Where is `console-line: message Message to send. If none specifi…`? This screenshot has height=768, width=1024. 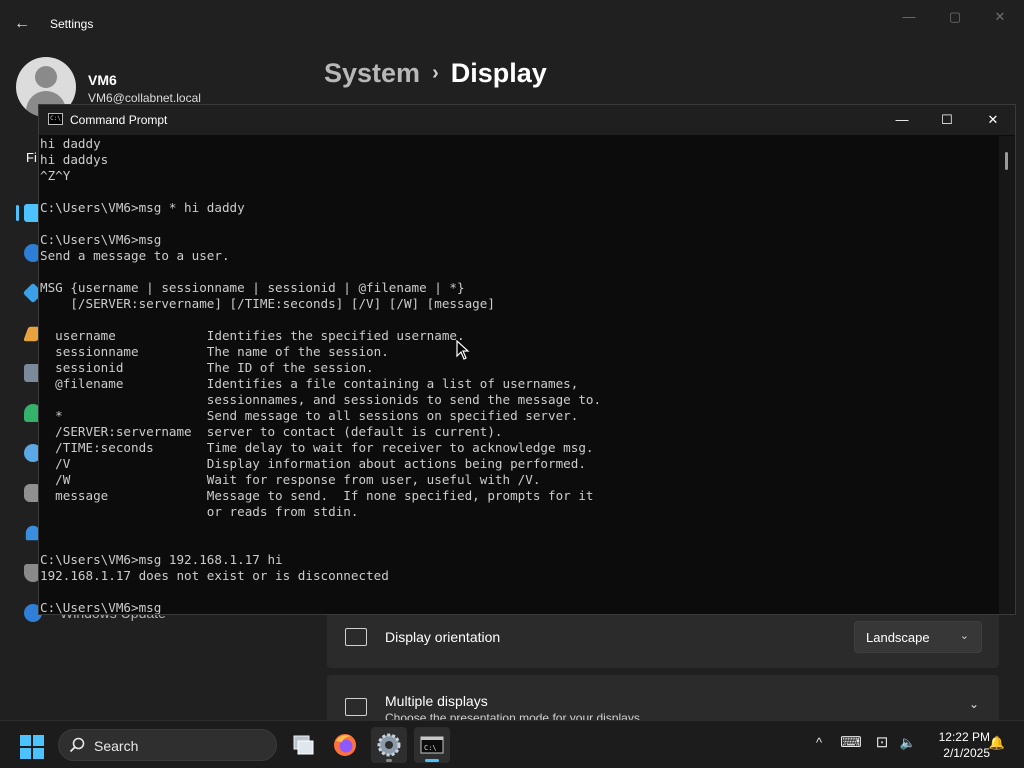 console-line: message Message to send. If none specifi… is located at coordinates (317, 495).